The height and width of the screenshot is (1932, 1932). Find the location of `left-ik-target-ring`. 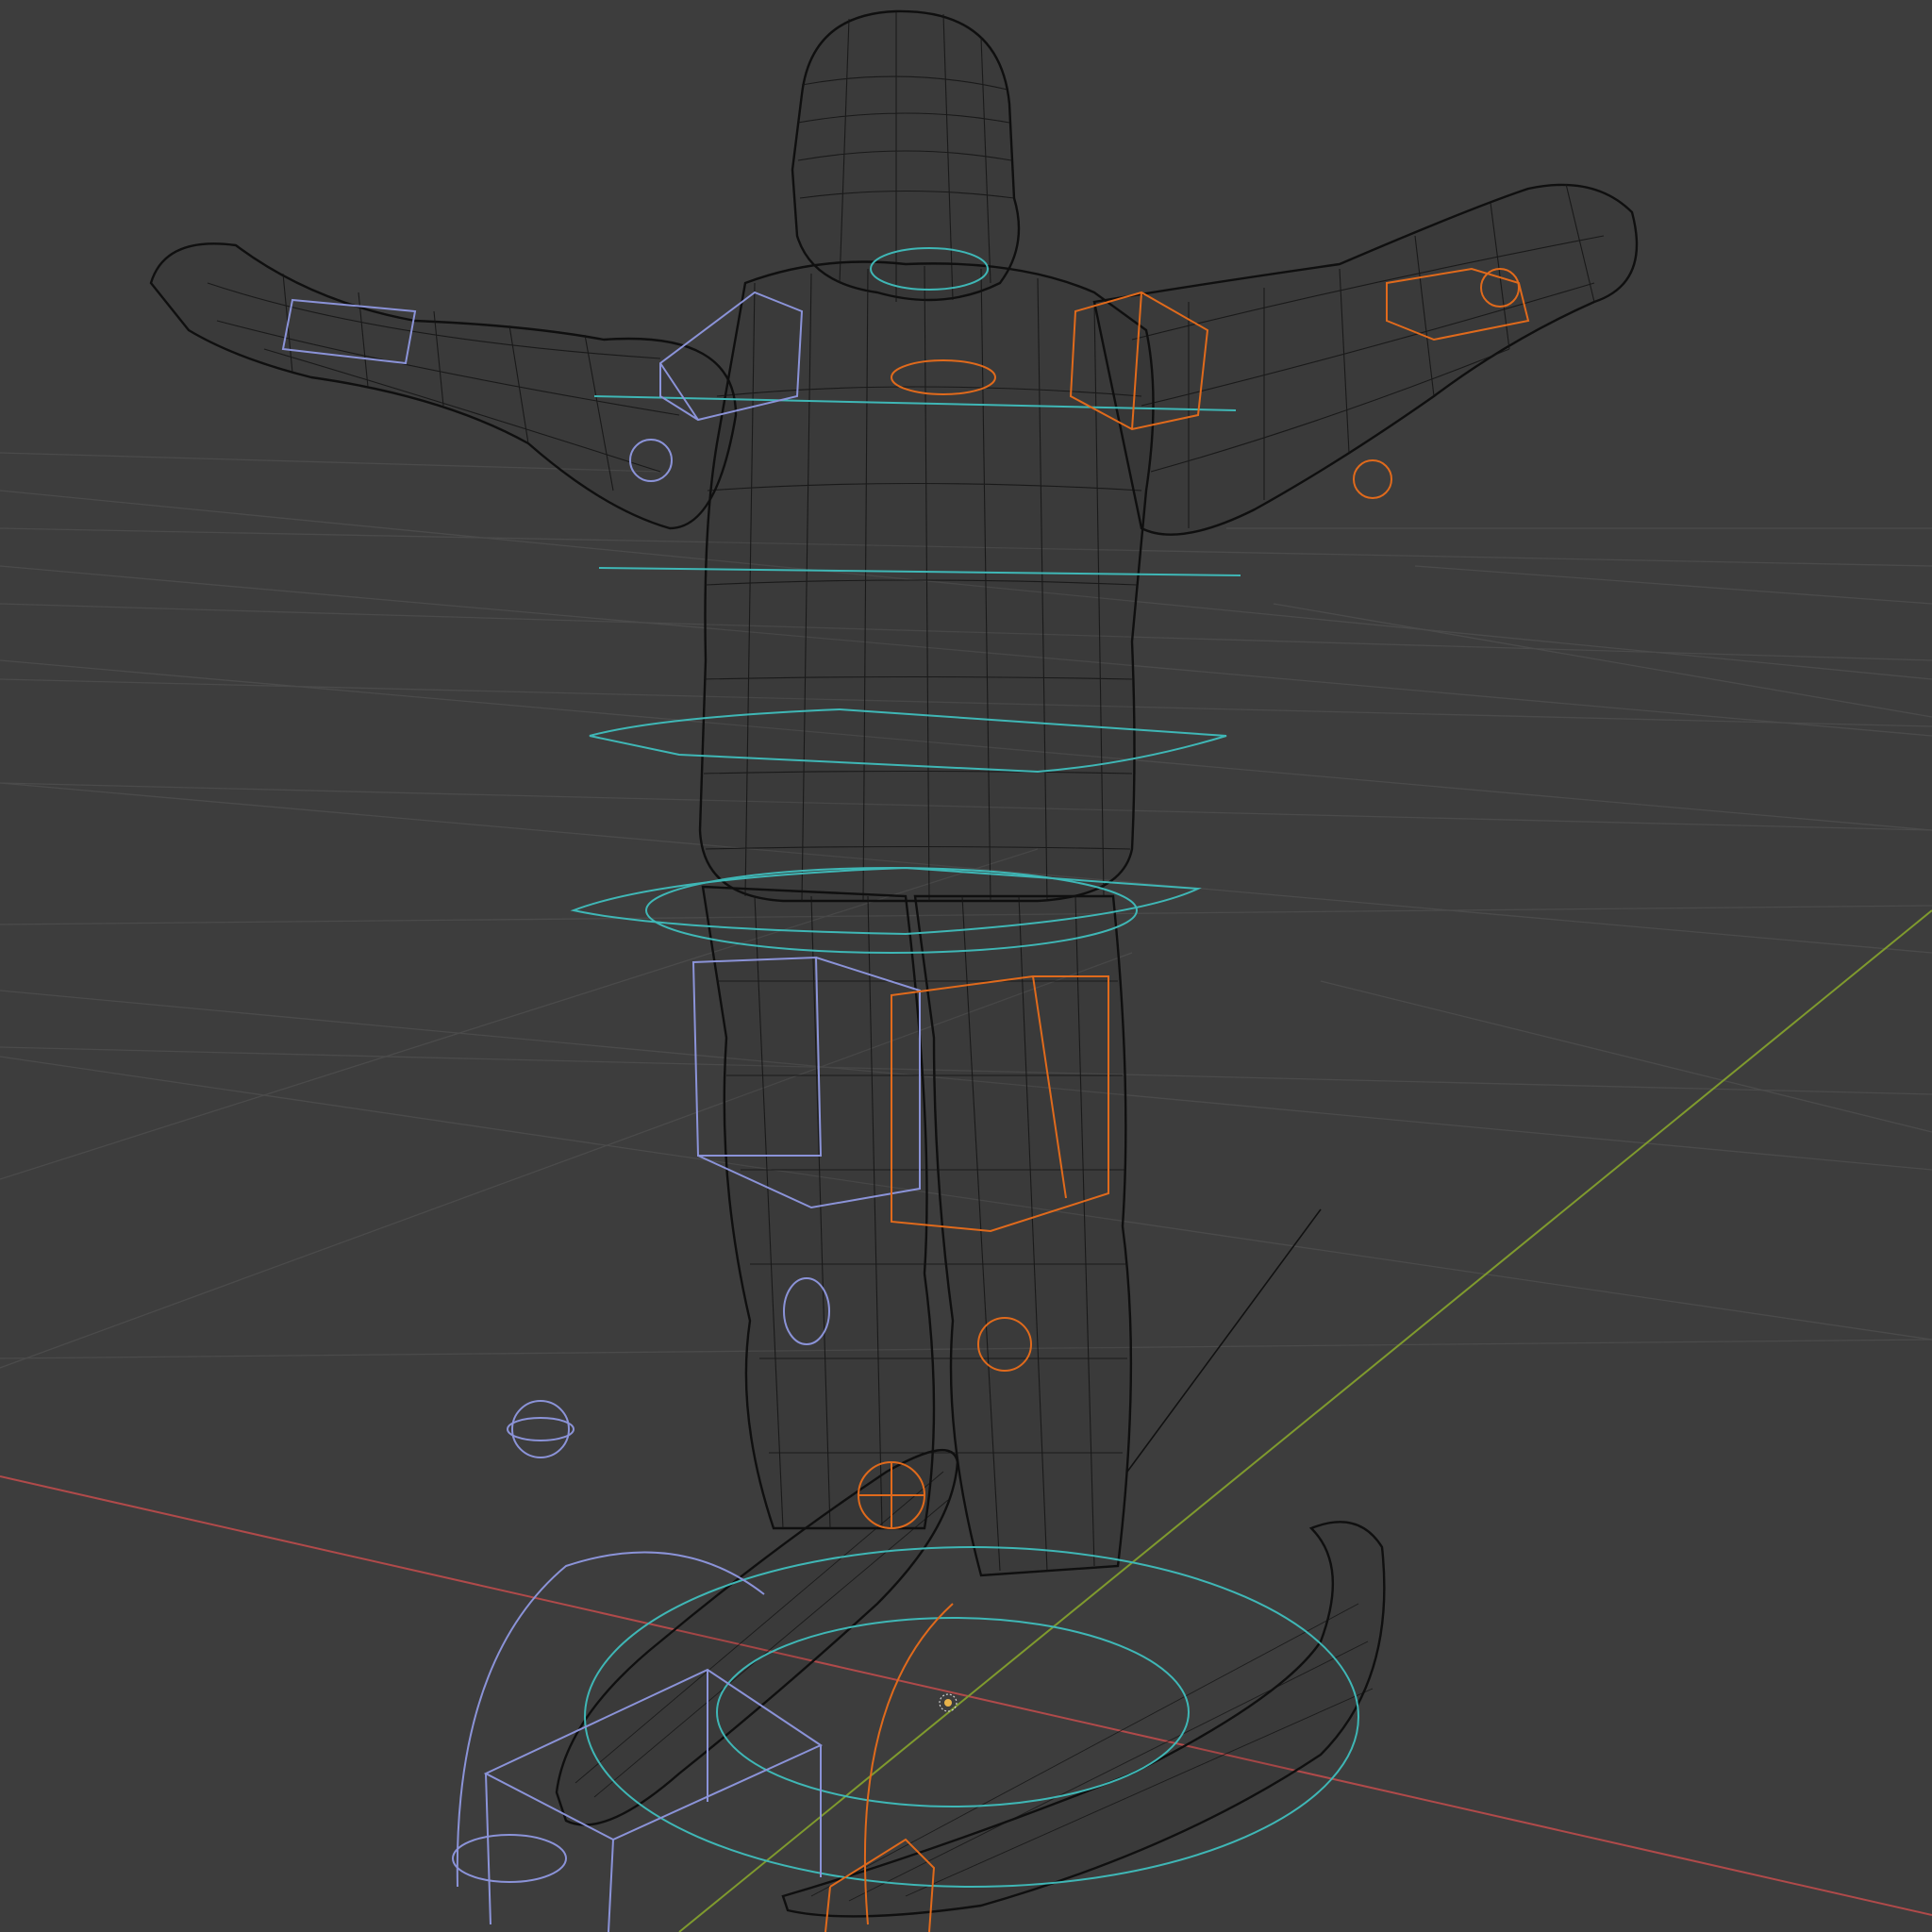

left-ik-target-ring is located at coordinates (541, 1429).